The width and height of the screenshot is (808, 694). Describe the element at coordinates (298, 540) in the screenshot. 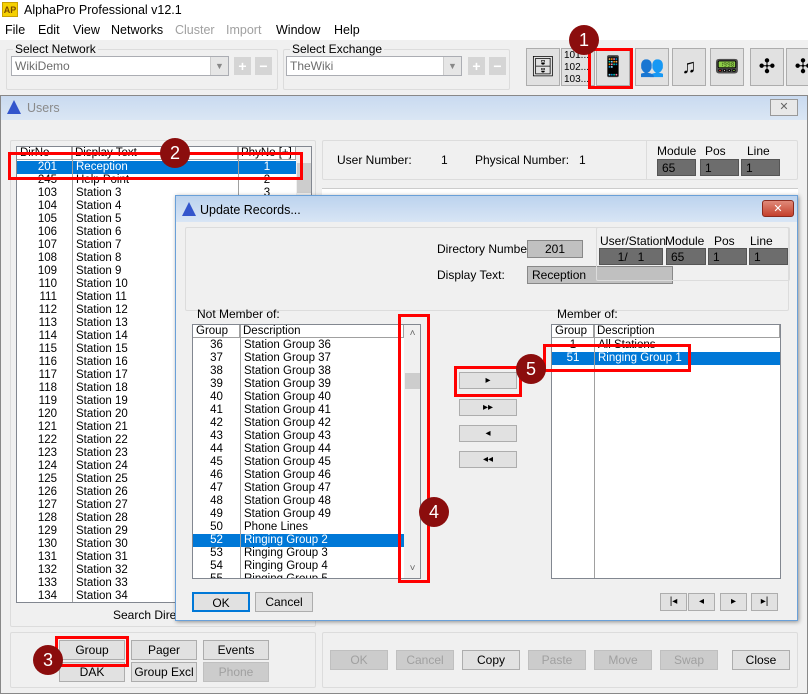

I see `list-item: 52 Ringing Group 2` at that location.